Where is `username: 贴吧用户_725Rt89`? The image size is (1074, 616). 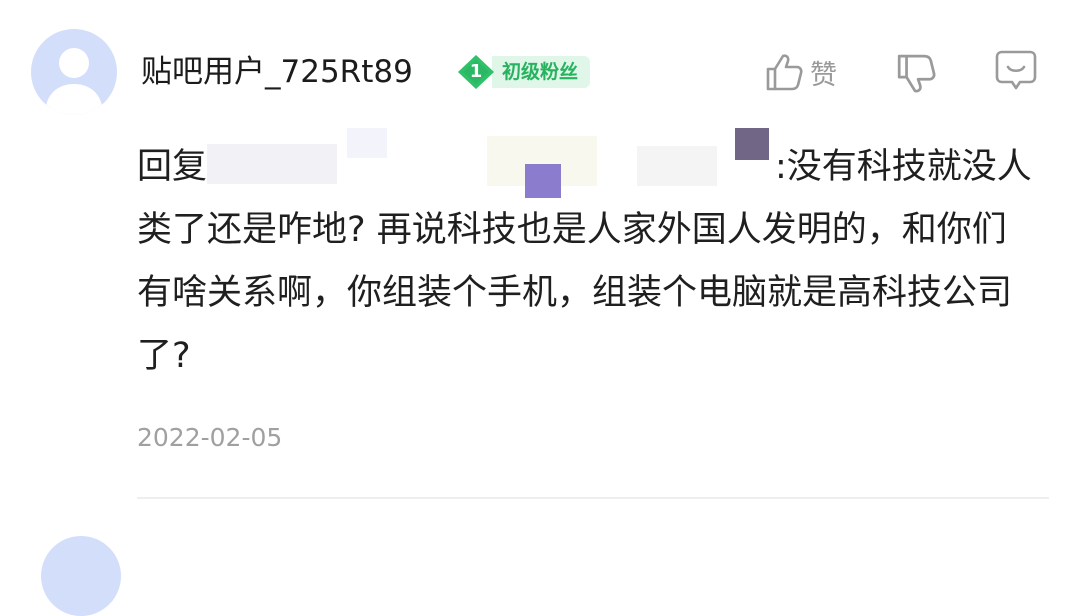 username: 贴吧用户_725Rt89 is located at coordinates (277, 72).